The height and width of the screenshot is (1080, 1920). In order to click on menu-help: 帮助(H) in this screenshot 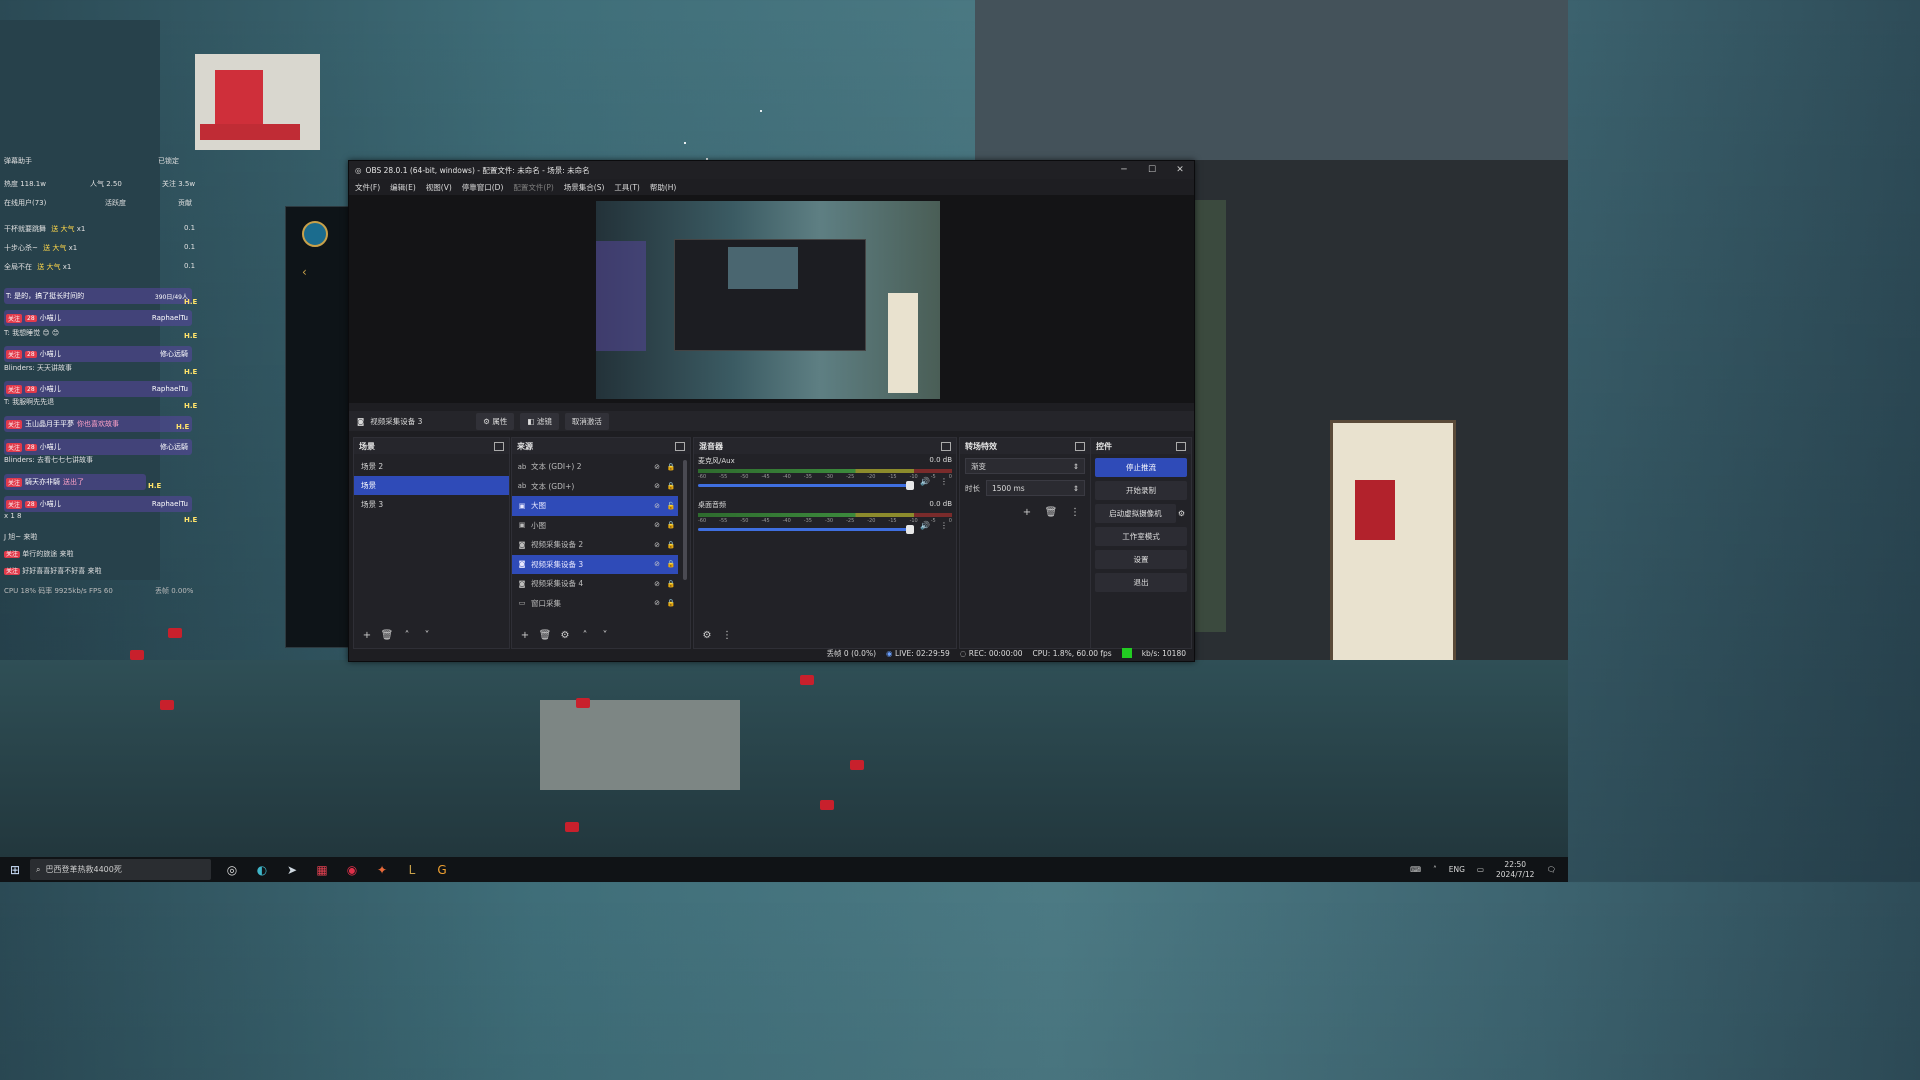, I will do `click(663, 187)`.